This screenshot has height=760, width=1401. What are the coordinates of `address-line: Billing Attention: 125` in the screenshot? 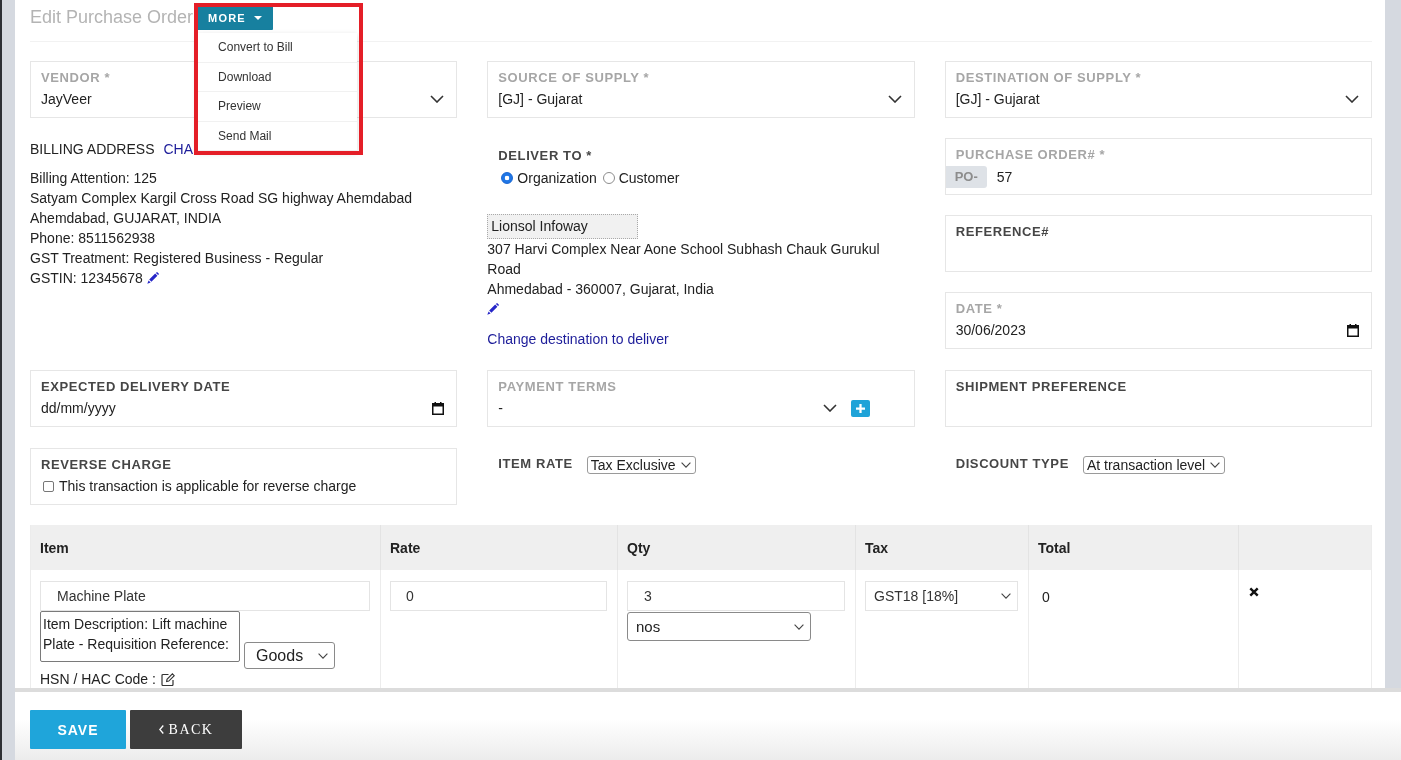 It's located at (93, 178).